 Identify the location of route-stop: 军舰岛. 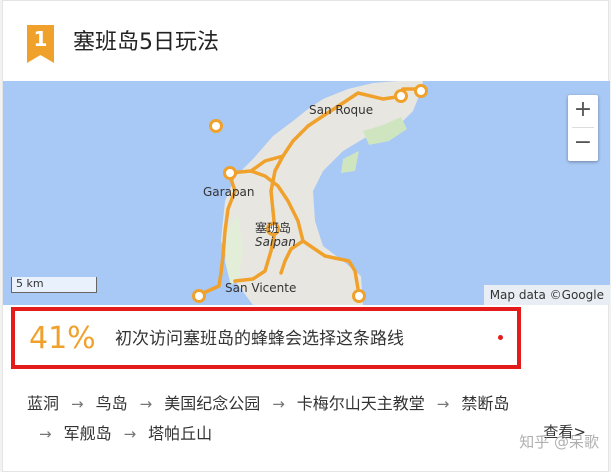
(88, 433).